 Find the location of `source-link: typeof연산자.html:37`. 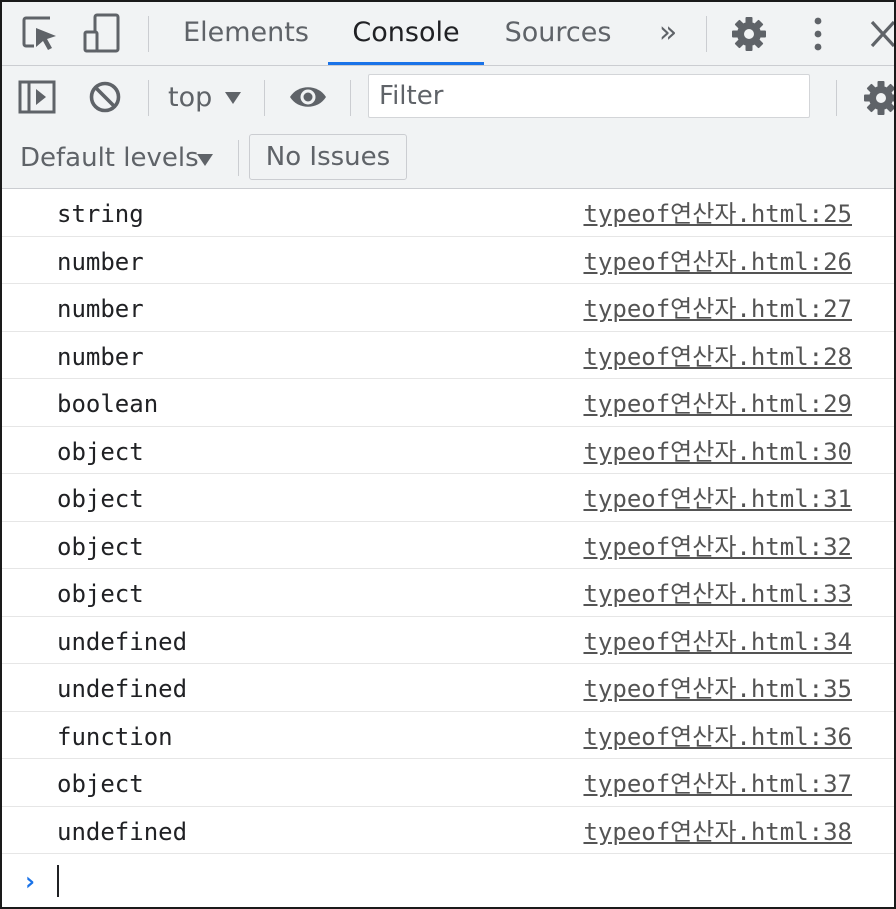

source-link: typeof연산자.html:37 is located at coordinates (717, 782).